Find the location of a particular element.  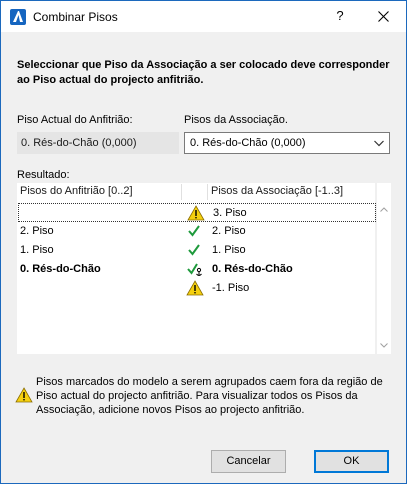

assoc-cell: 2. Piso is located at coordinates (229, 231).